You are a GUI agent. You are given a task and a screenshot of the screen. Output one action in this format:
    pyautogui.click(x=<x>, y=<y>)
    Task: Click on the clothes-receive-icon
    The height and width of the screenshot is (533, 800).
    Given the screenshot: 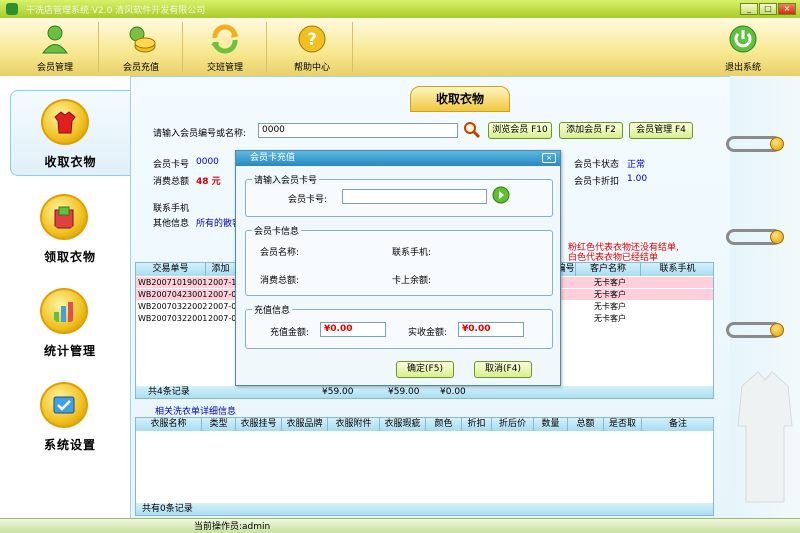 What is the action you would take?
    pyautogui.click(x=65, y=122)
    